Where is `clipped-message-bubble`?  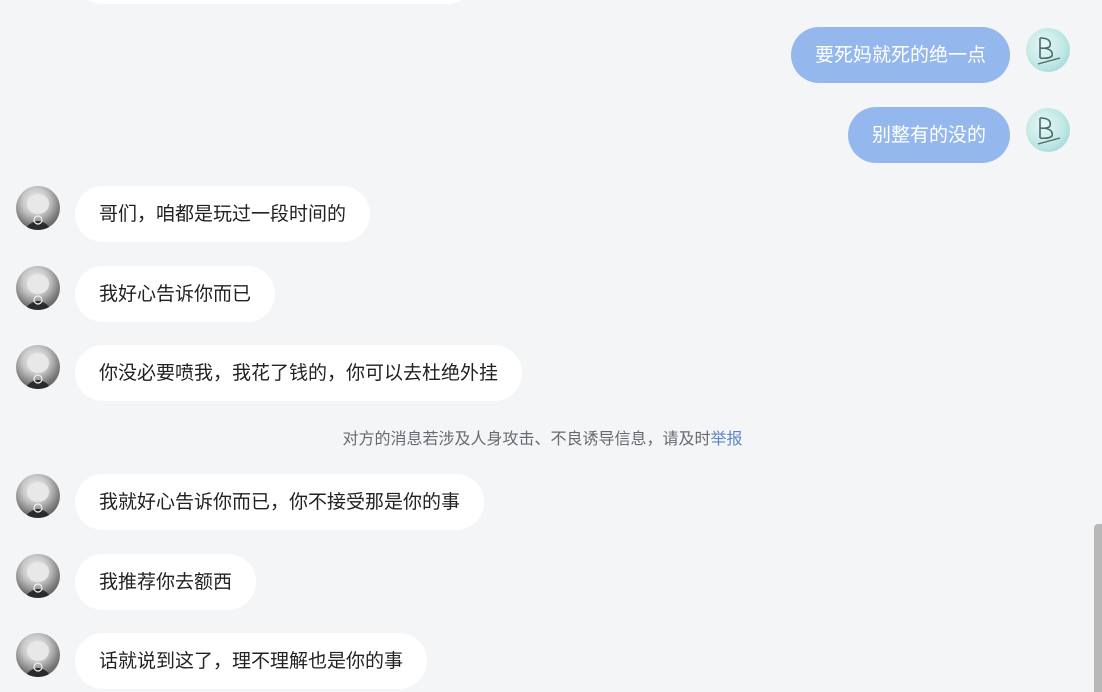 clipped-message-bubble is located at coordinates (275, 2).